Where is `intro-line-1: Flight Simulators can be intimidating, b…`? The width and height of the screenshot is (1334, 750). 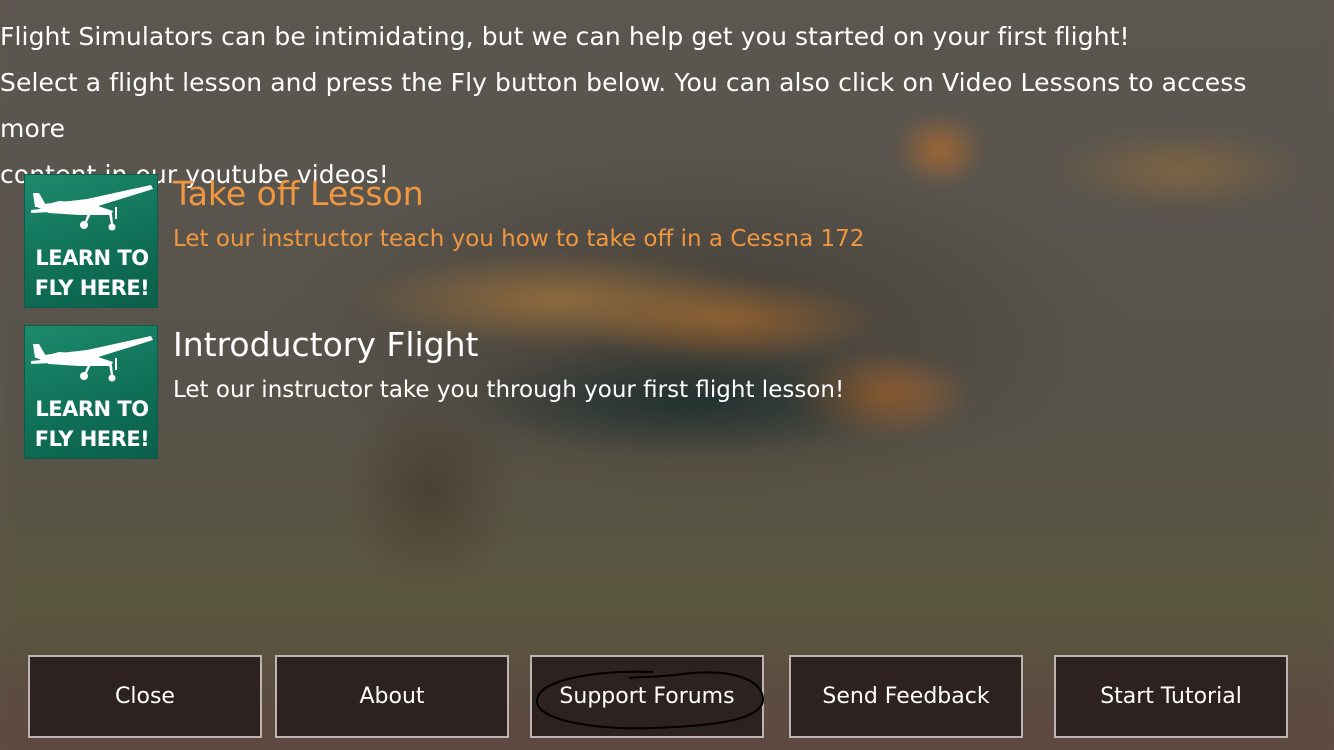 intro-line-1: Flight Simulators can be intimidating, b… is located at coordinates (565, 36).